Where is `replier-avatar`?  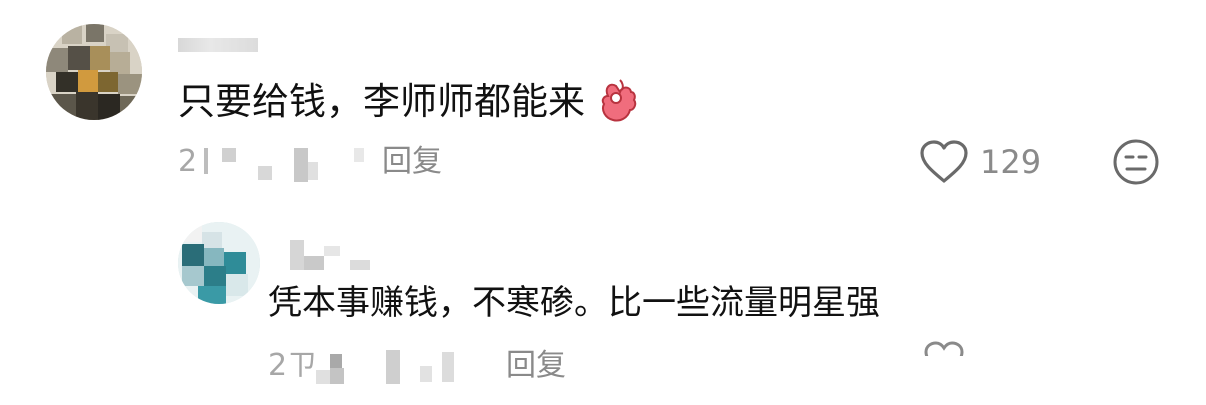 replier-avatar is located at coordinates (219, 263).